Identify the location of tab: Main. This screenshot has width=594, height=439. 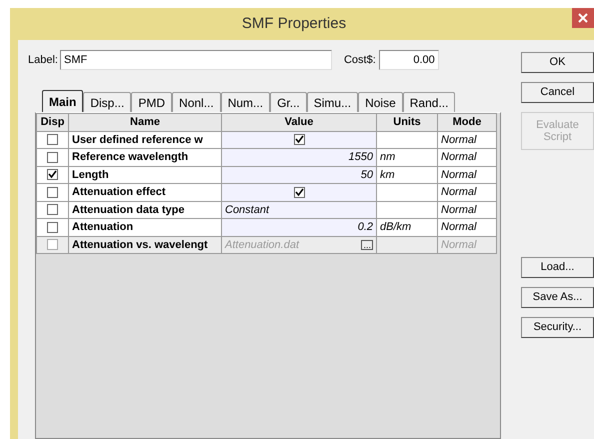
(63, 101).